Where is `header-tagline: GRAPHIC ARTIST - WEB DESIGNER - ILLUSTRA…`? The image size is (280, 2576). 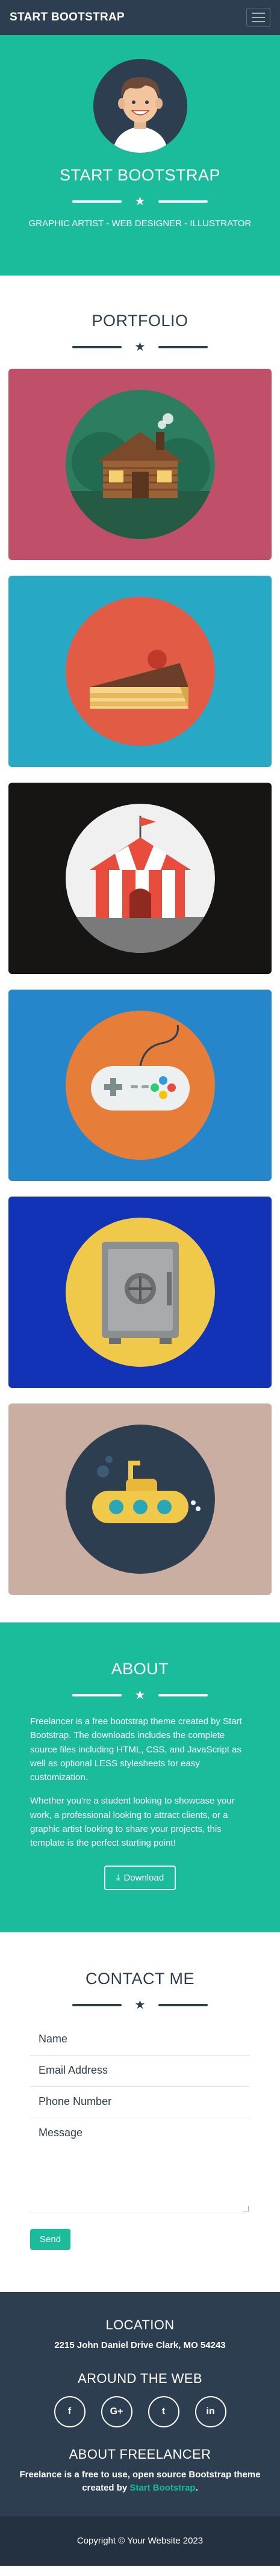
header-tagline: GRAPHIC ARTIST - WEB DESIGNER - ILLUSTRA… is located at coordinates (140, 223).